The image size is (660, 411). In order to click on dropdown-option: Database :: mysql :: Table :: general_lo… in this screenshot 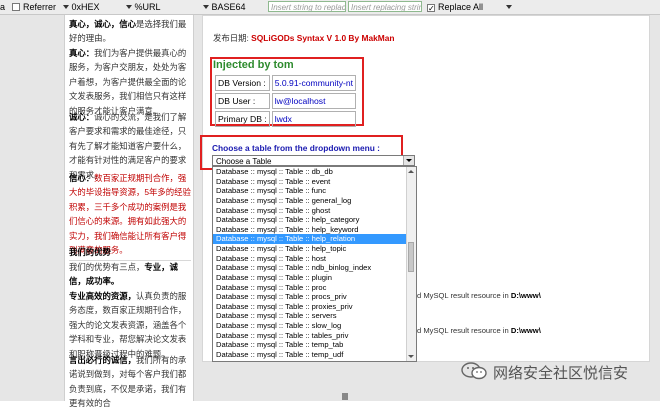, I will do `click(314, 201)`.